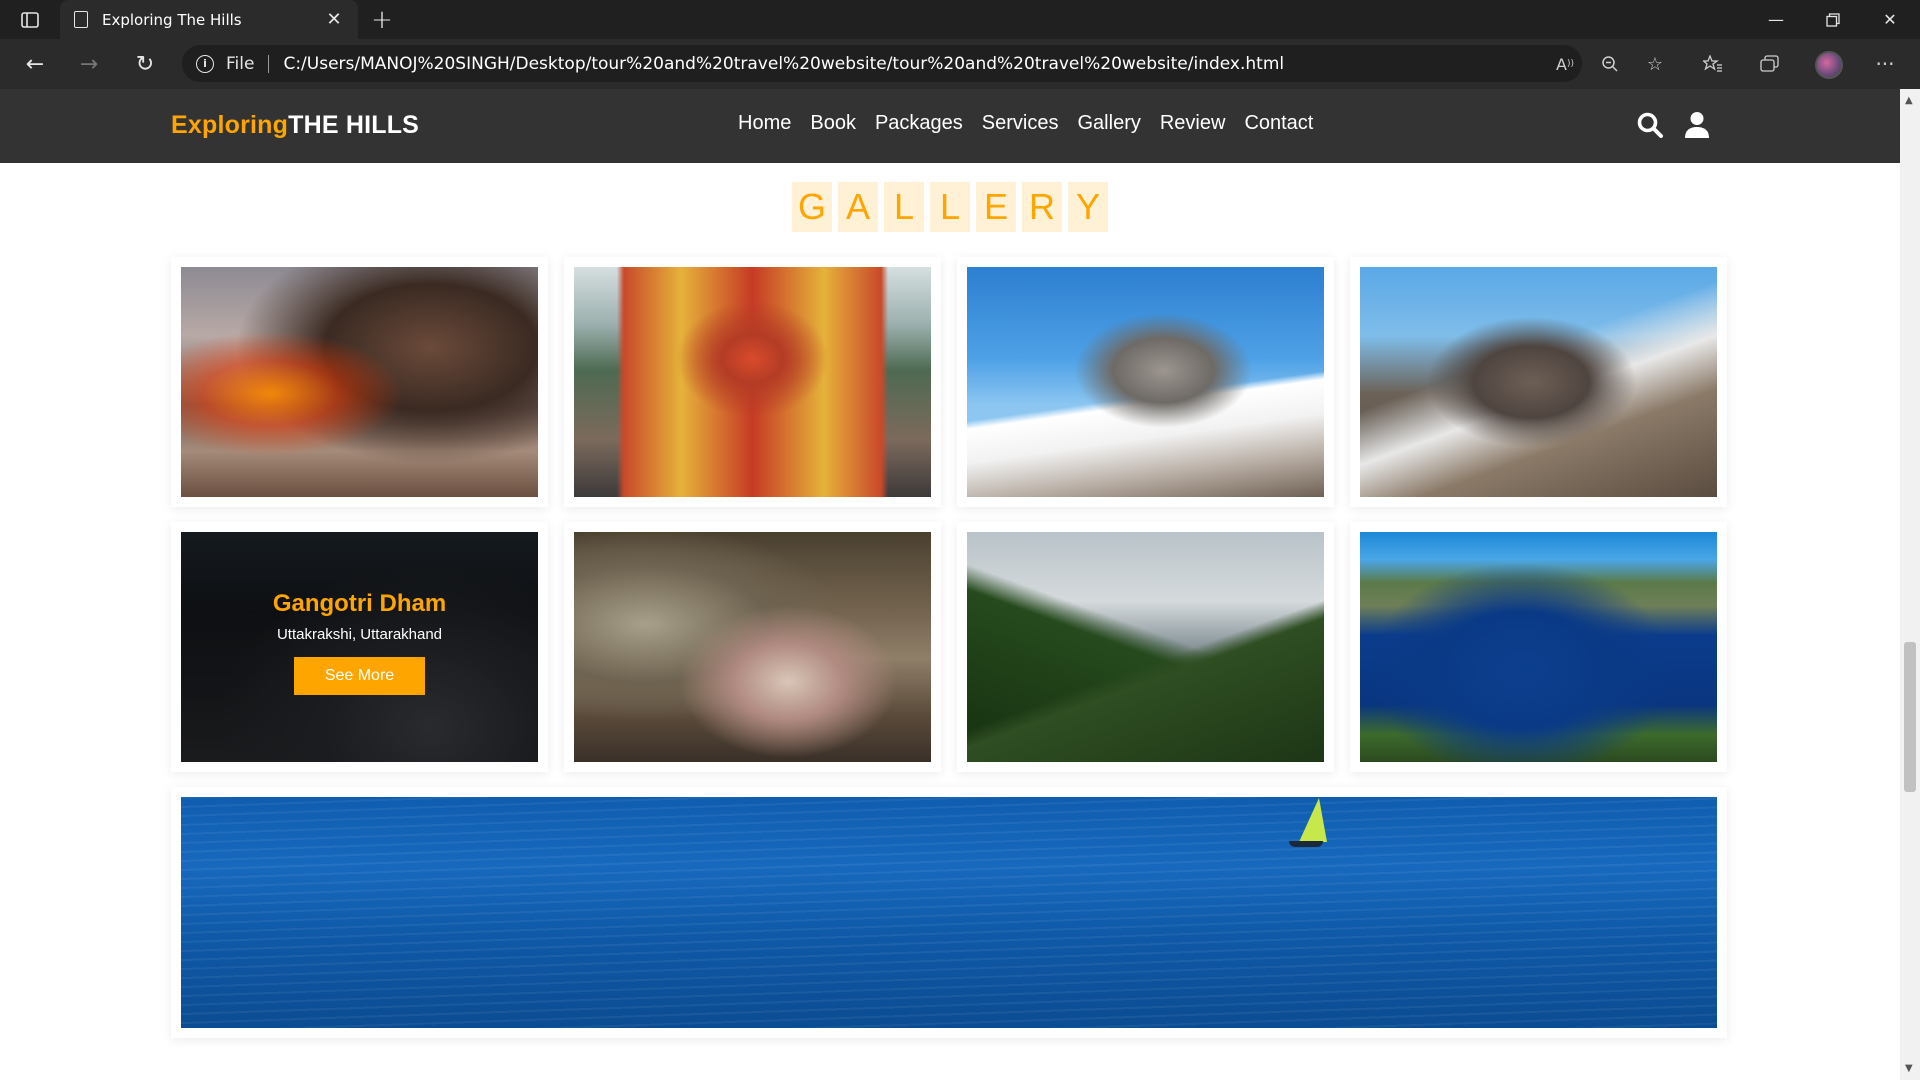 This screenshot has height=1080, width=1920. I want to click on minimize-button: —, so click(1776, 19).